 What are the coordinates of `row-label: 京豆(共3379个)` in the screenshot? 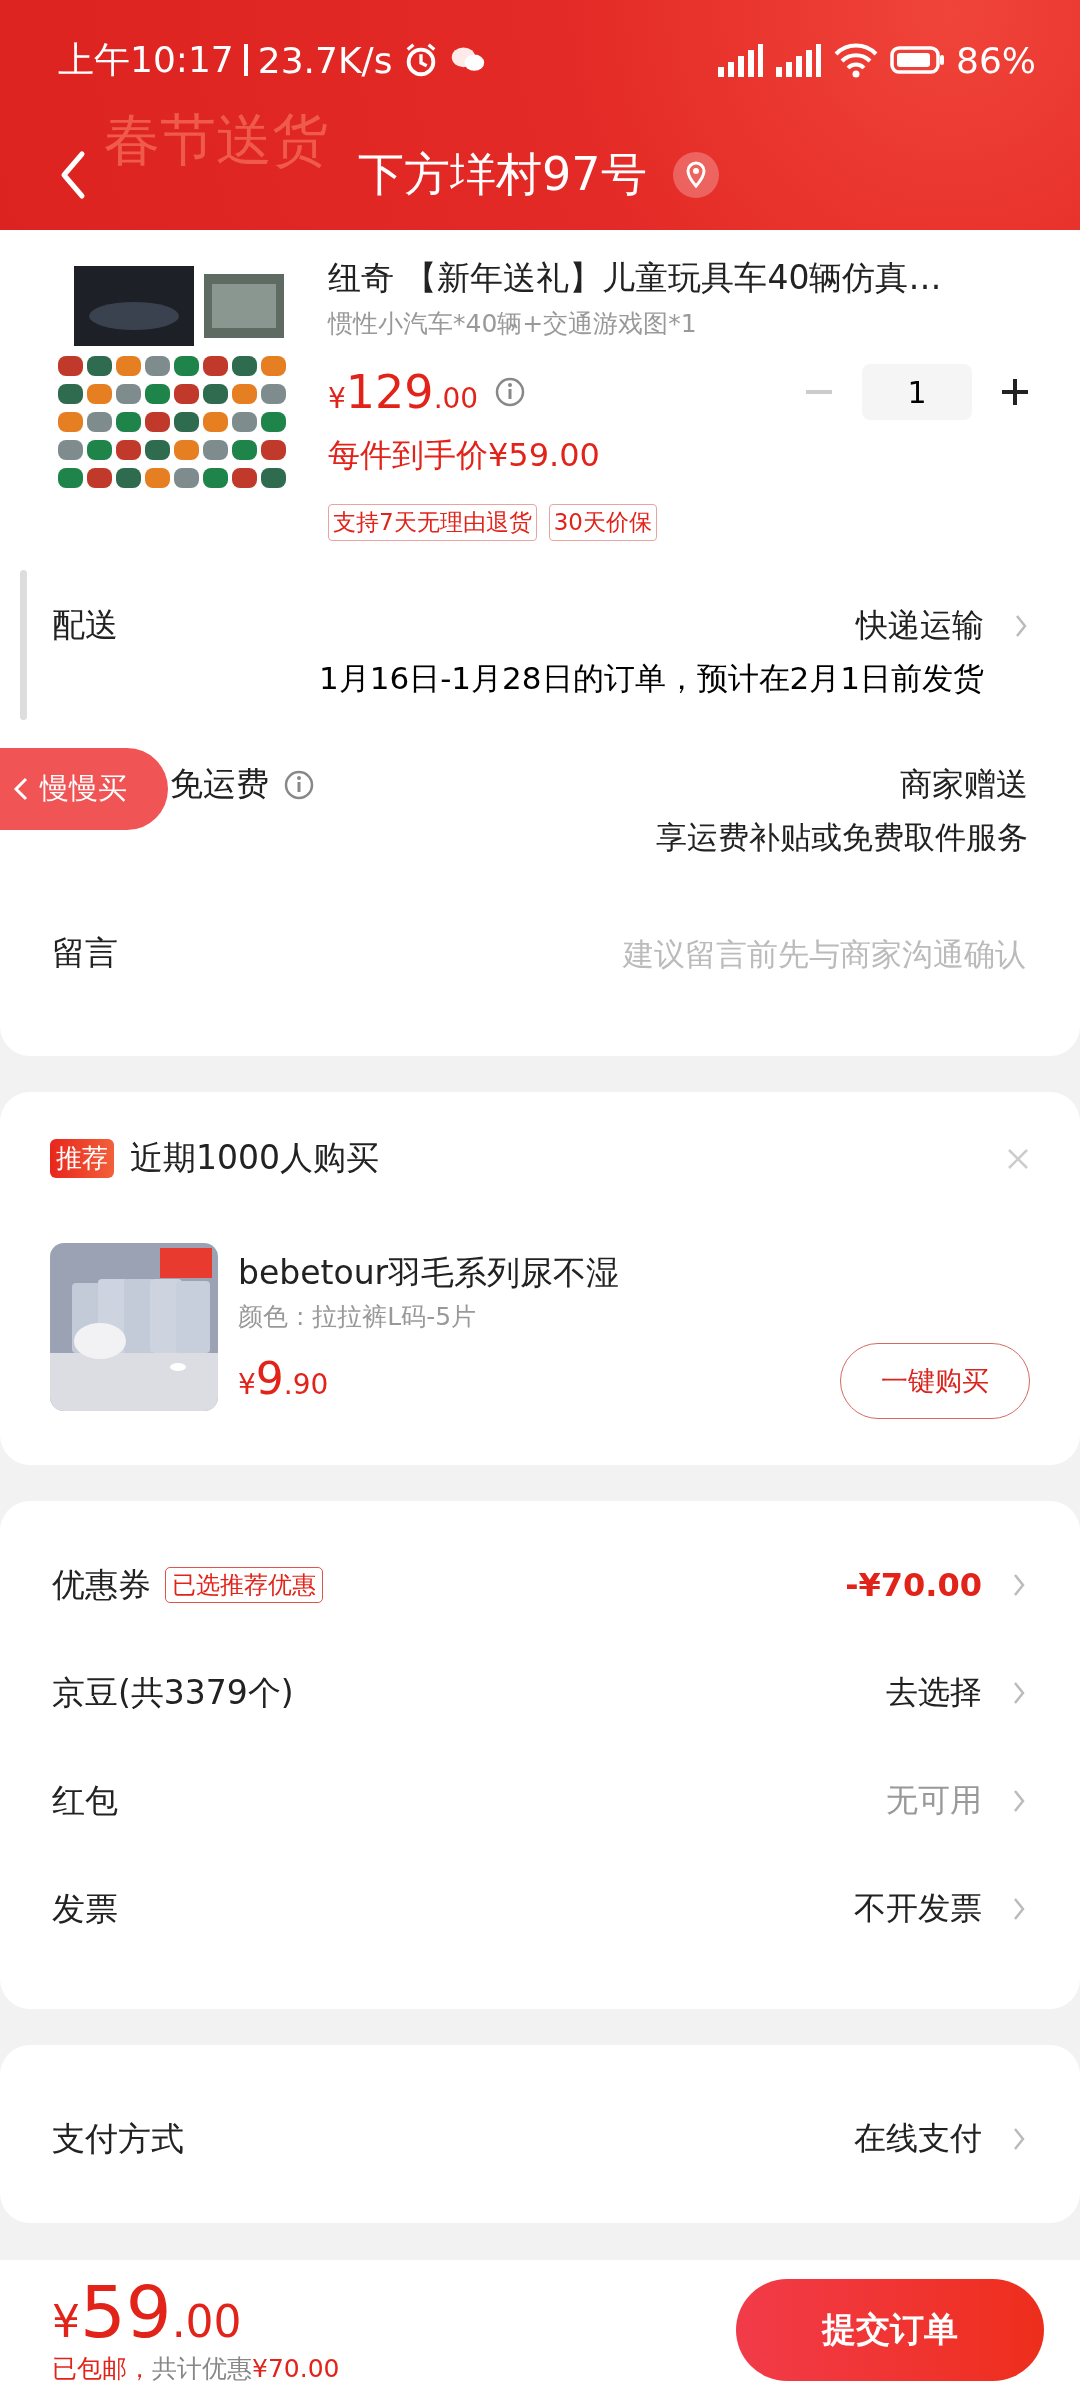 It's located at (173, 1692).